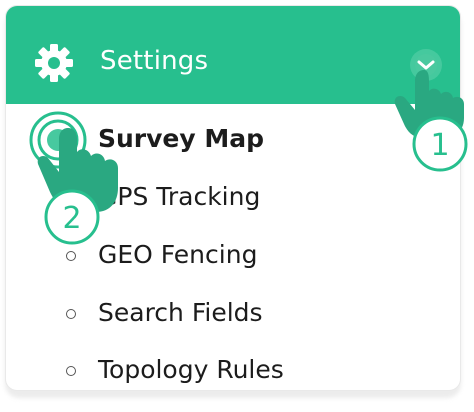 This screenshot has height=412, width=474. I want to click on menu-item-gps-tracking: GPS Tracking, so click(233, 197).